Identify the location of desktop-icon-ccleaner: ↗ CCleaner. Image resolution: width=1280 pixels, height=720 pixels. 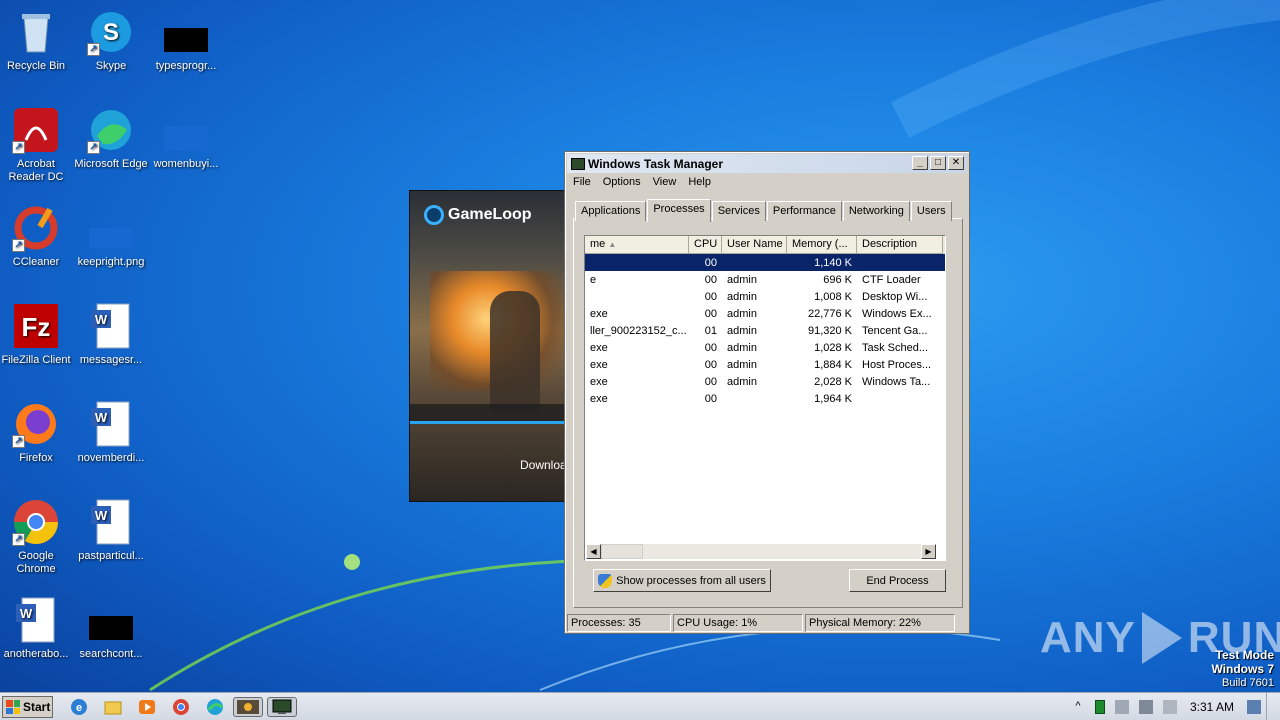
(37, 236).